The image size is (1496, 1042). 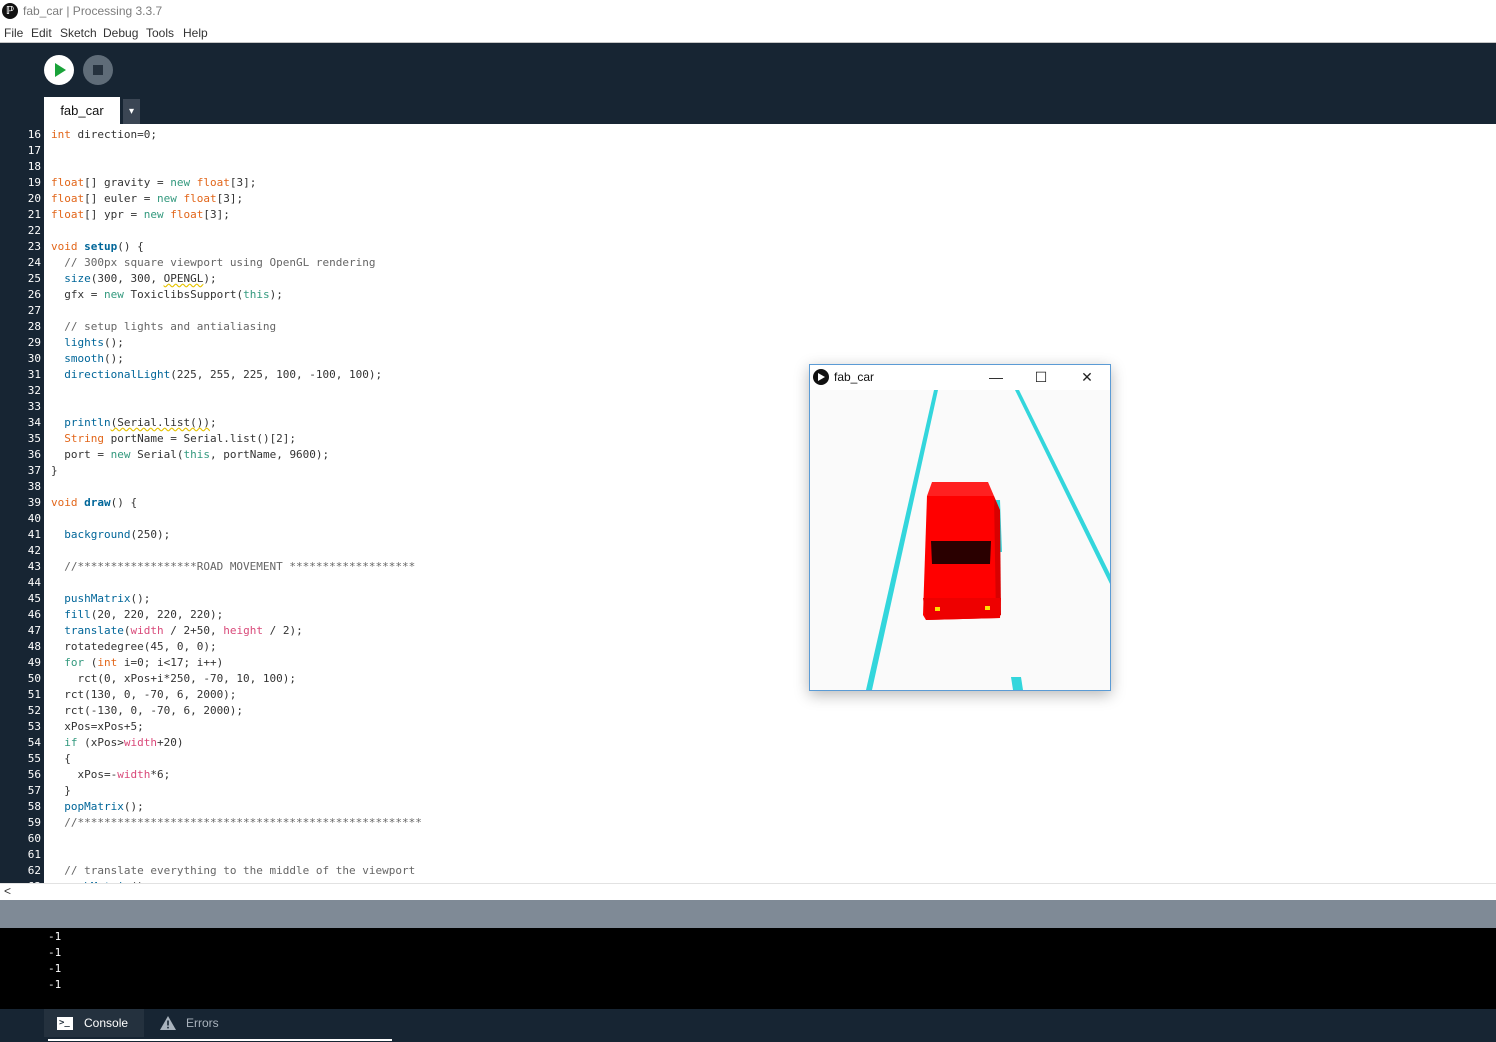 I want to click on line-number: 45, so click(x=34, y=598).